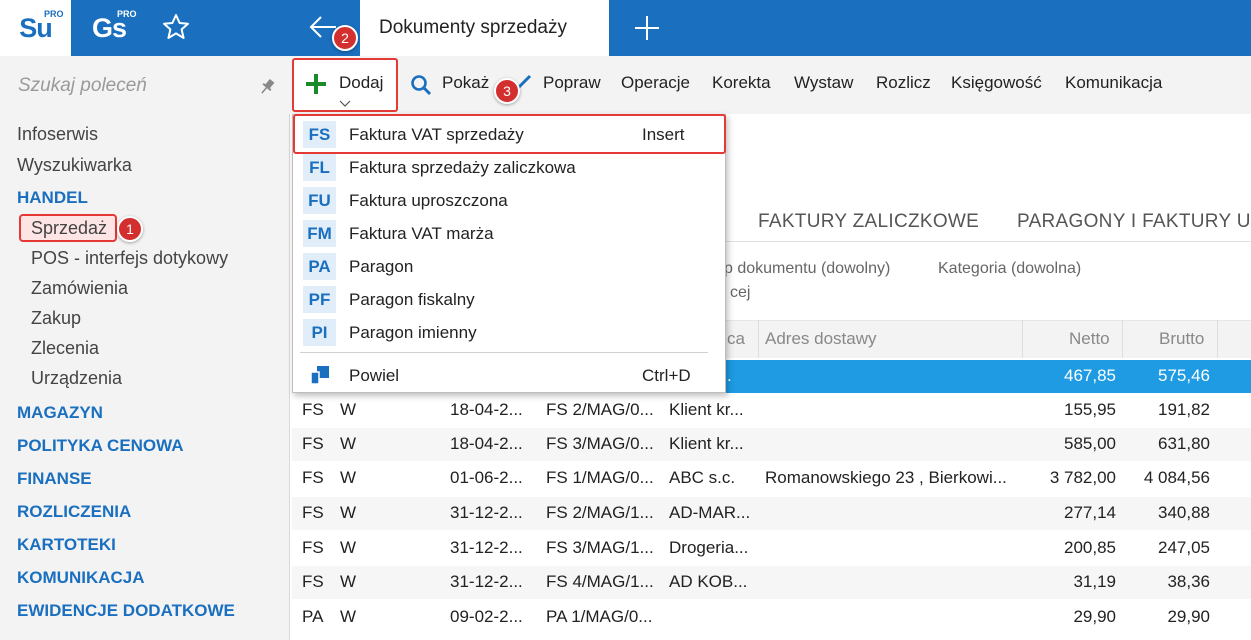 This screenshot has width=1251, height=640. What do you see at coordinates (509, 134) in the screenshot?
I see `menu-item-highlight` at bounding box center [509, 134].